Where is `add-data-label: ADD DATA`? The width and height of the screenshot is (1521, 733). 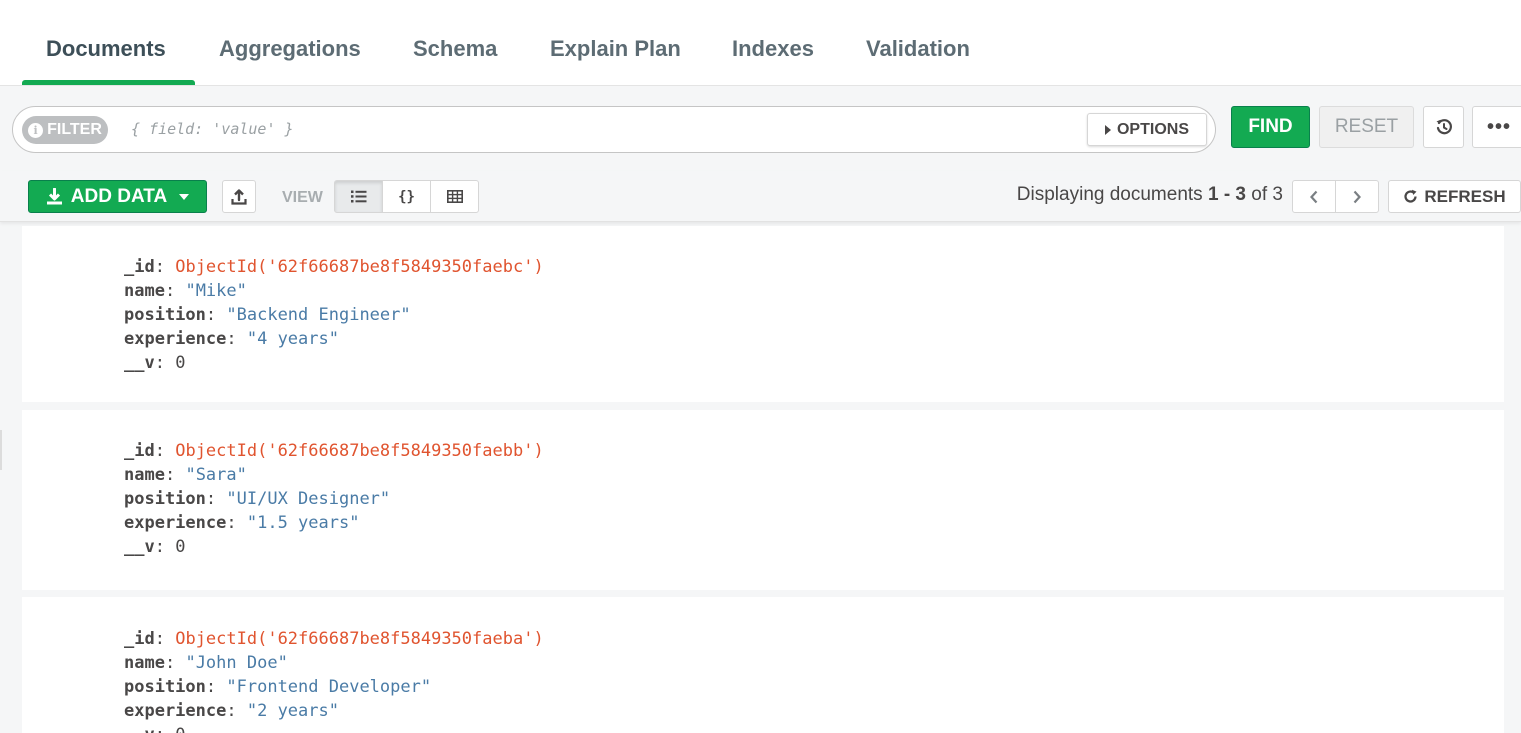
add-data-label: ADD DATA is located at coordinates (119, 196).